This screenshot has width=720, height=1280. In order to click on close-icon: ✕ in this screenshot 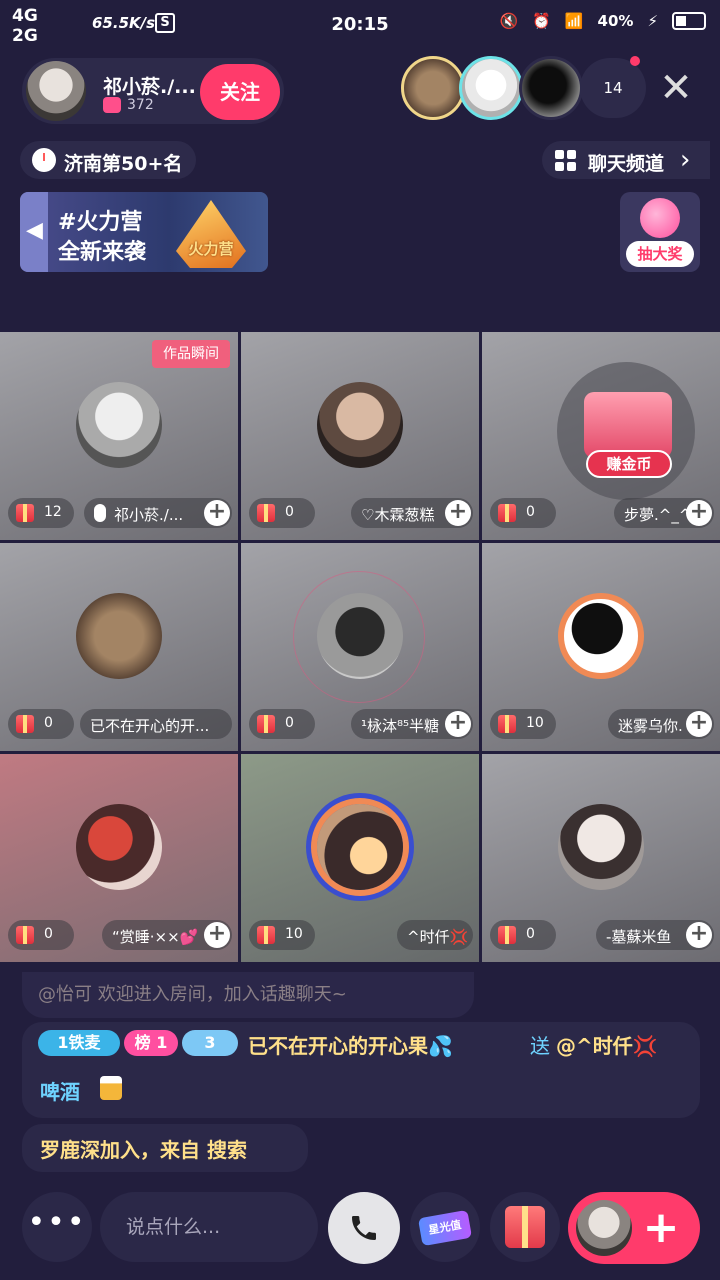, I will do `click(676, 88)`.